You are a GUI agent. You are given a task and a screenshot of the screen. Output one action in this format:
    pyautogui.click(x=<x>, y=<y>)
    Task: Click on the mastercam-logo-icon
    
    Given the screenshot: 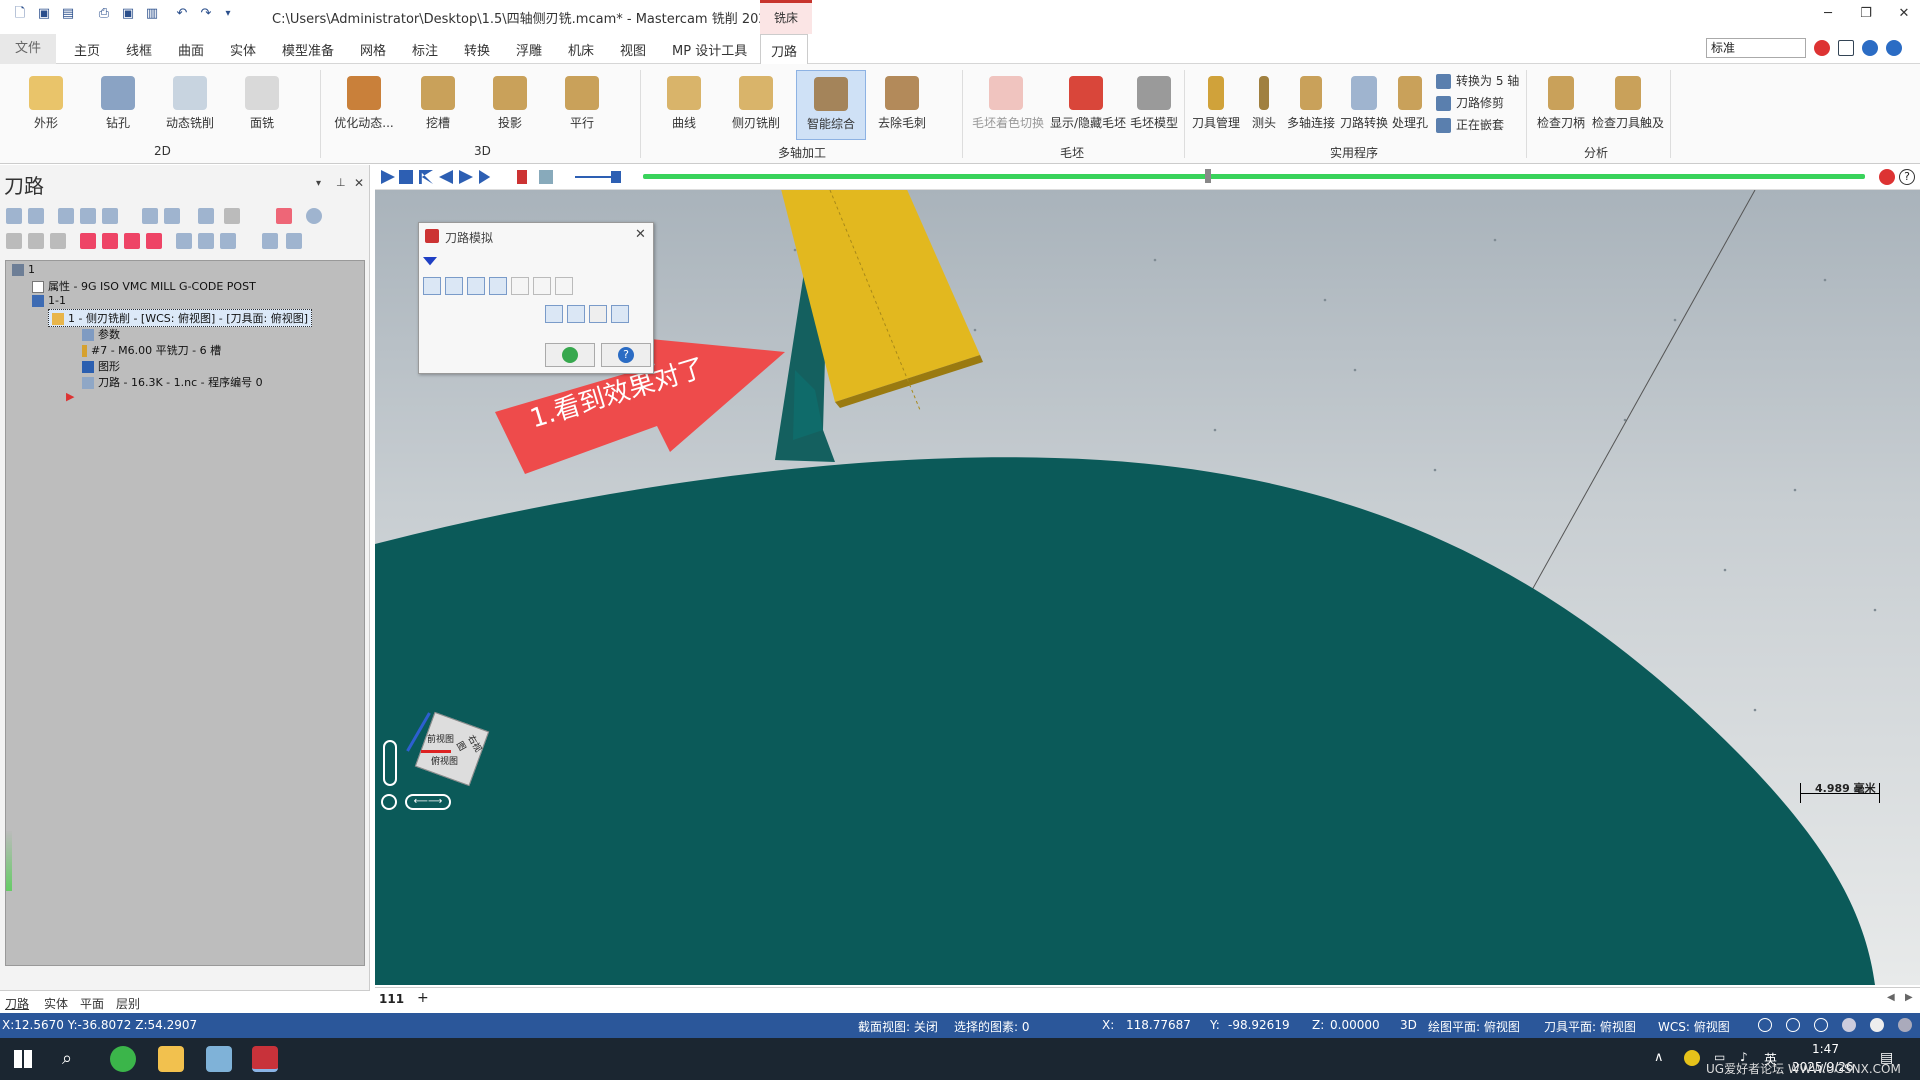 What is the action you would take?
    pyautogui.click(x=1822, y=48)
    